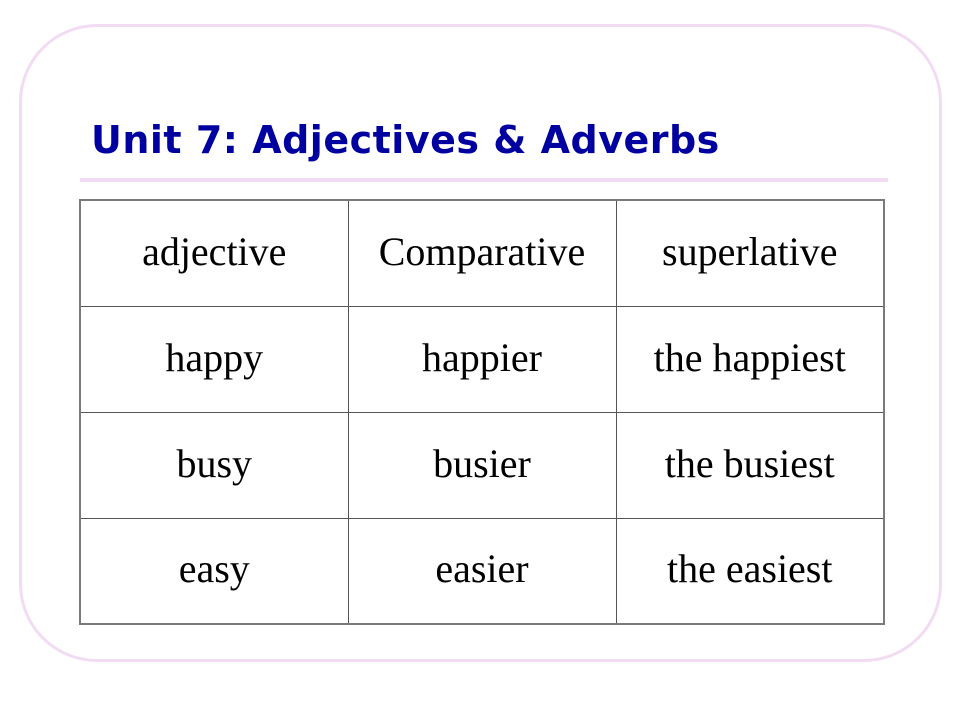 This screenshot has width=960, height=720. What do you see at coordinates (750, 571) in the screenshot?
I see `cell-superlative: the easiest` at bounding box center [750, 571].